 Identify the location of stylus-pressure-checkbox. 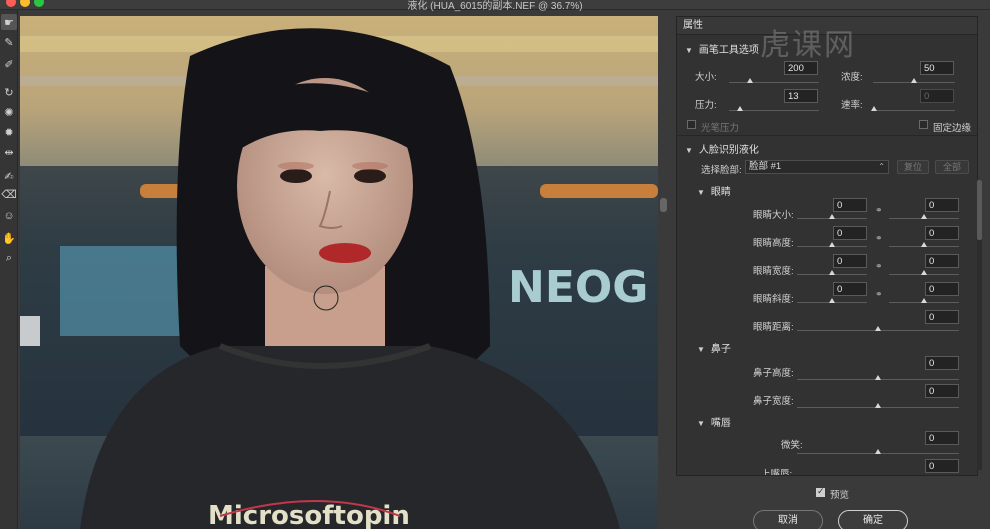
(691, 124).